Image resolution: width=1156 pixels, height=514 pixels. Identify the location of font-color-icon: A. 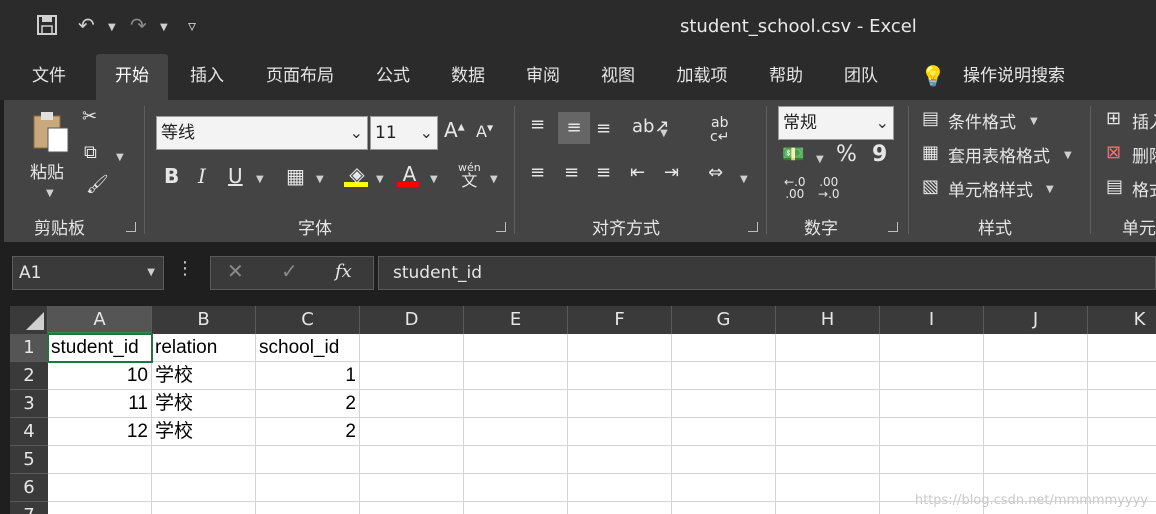
(408, 175).